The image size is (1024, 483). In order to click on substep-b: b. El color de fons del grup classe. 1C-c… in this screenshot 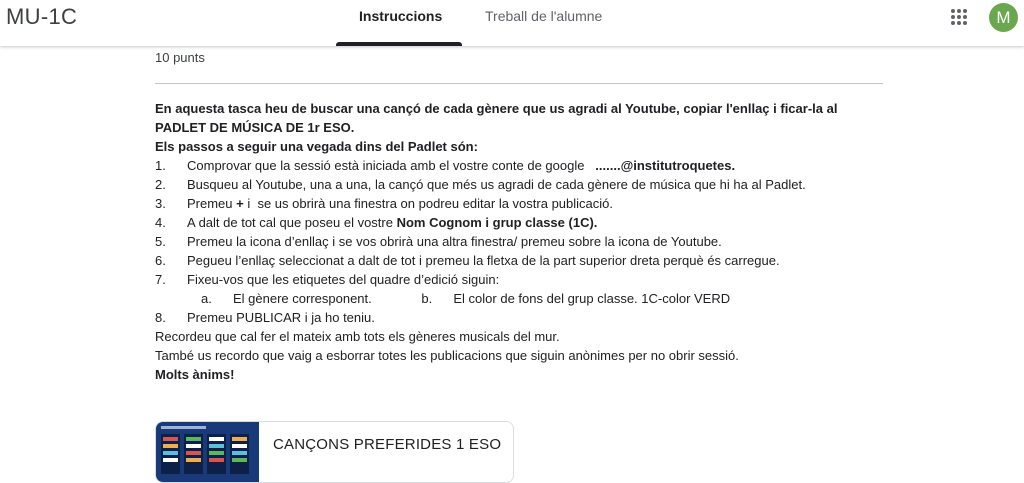, I will do `click(552, 298)`.